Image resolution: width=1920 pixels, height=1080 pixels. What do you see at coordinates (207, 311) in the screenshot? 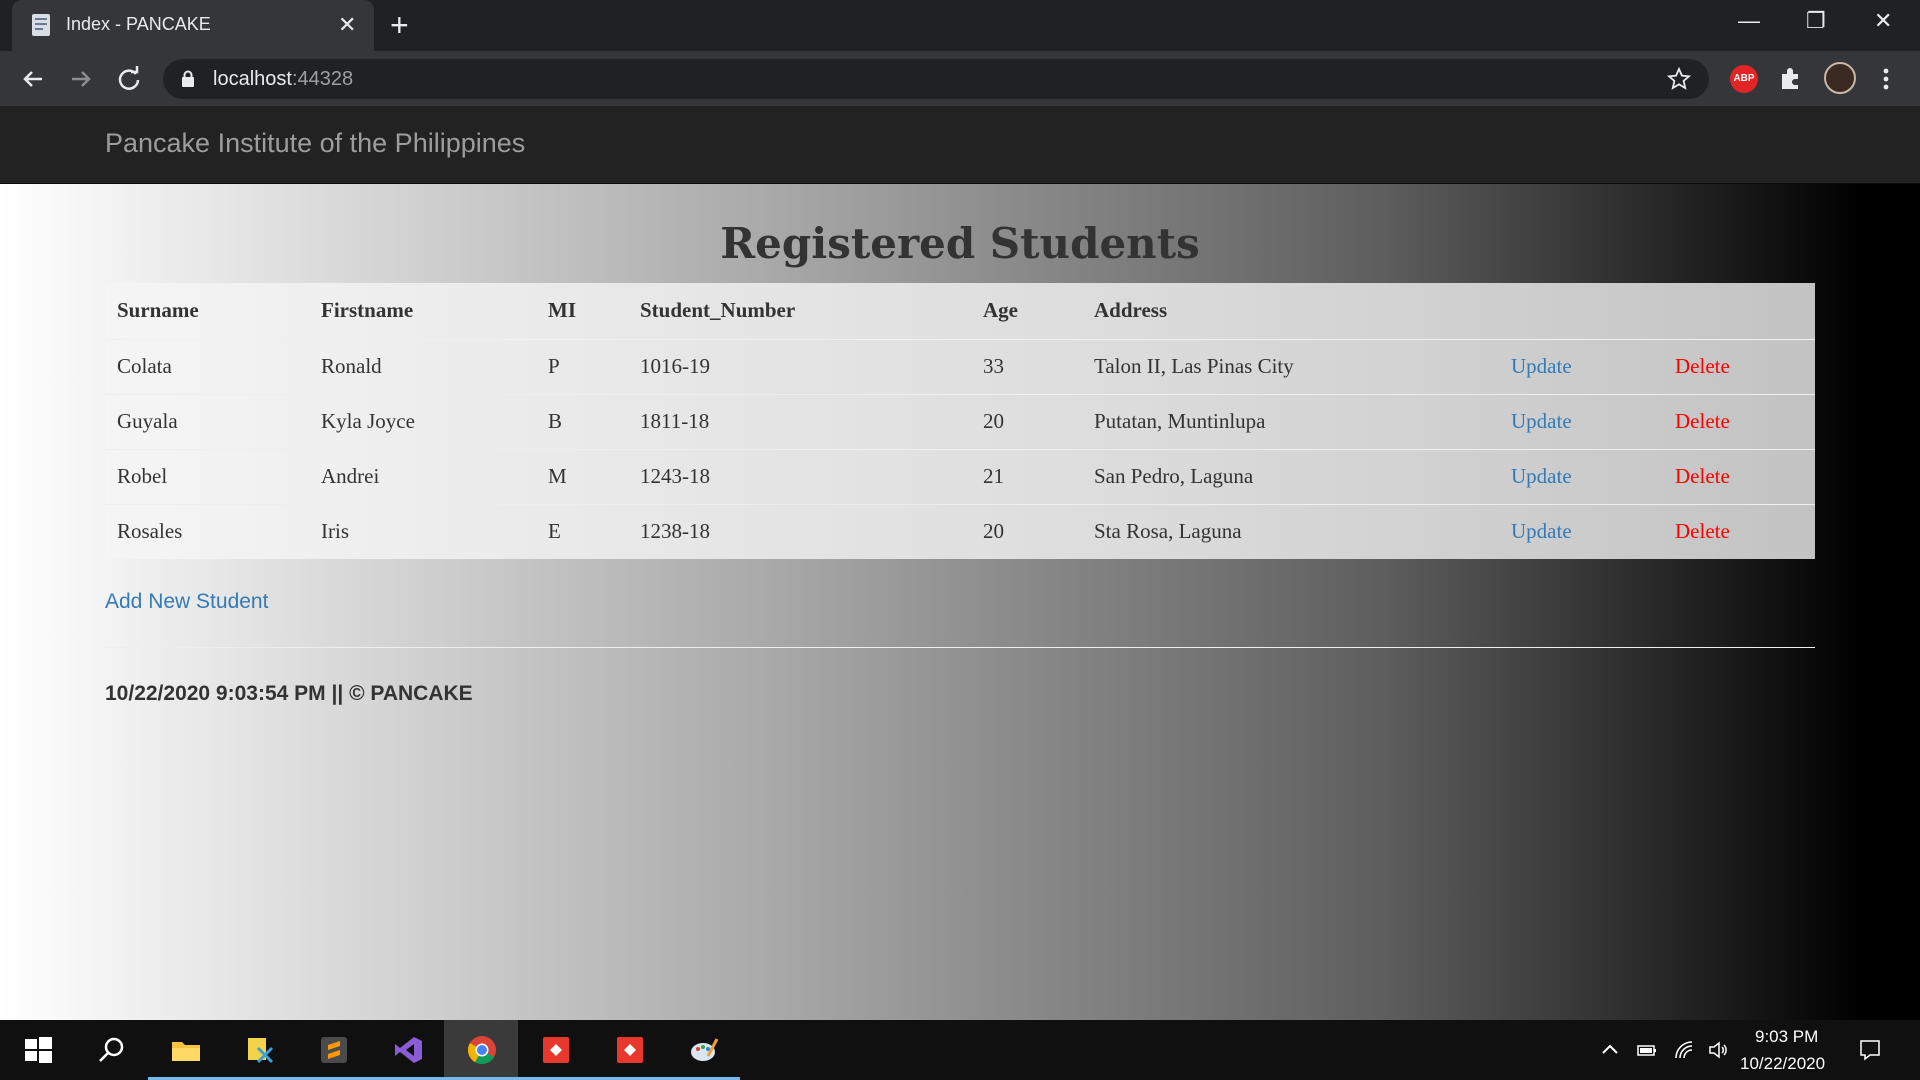
I see `column-header-surname: Surname` at bounding box center [207, 311].